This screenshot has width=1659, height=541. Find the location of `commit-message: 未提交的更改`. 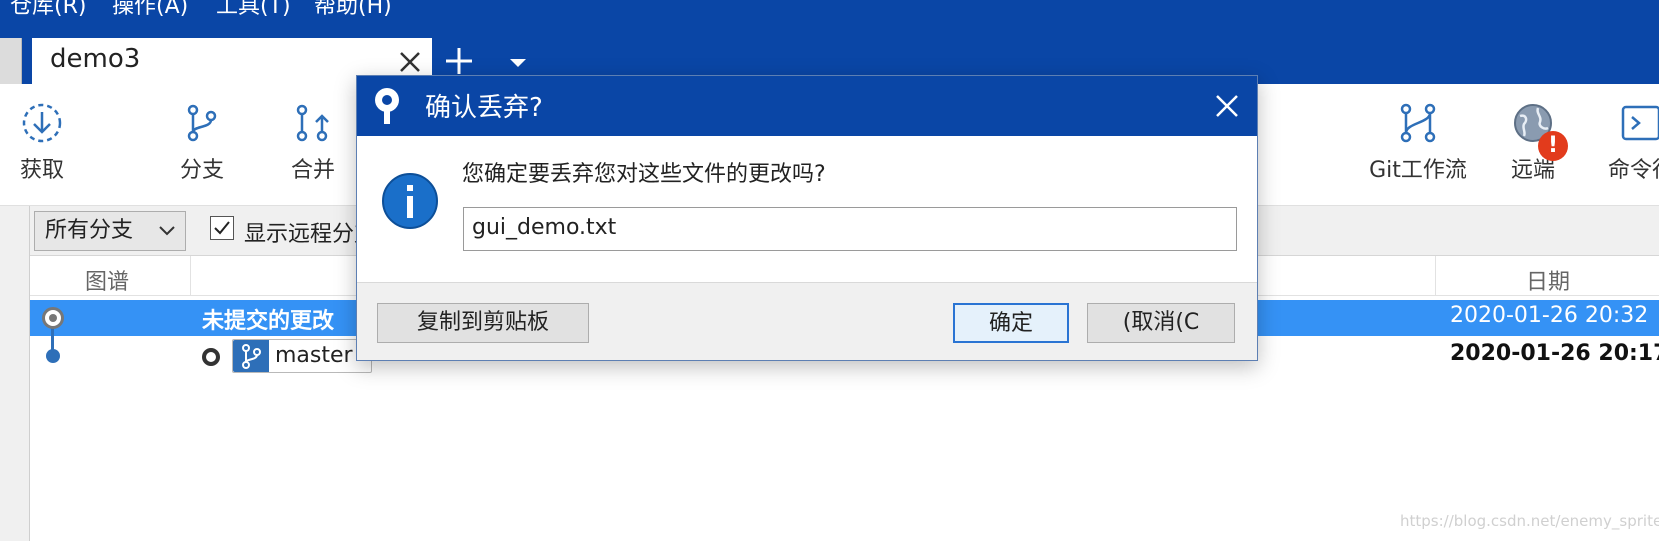

commit-message: 未提交的更改 is located at coordinates (268, 321).